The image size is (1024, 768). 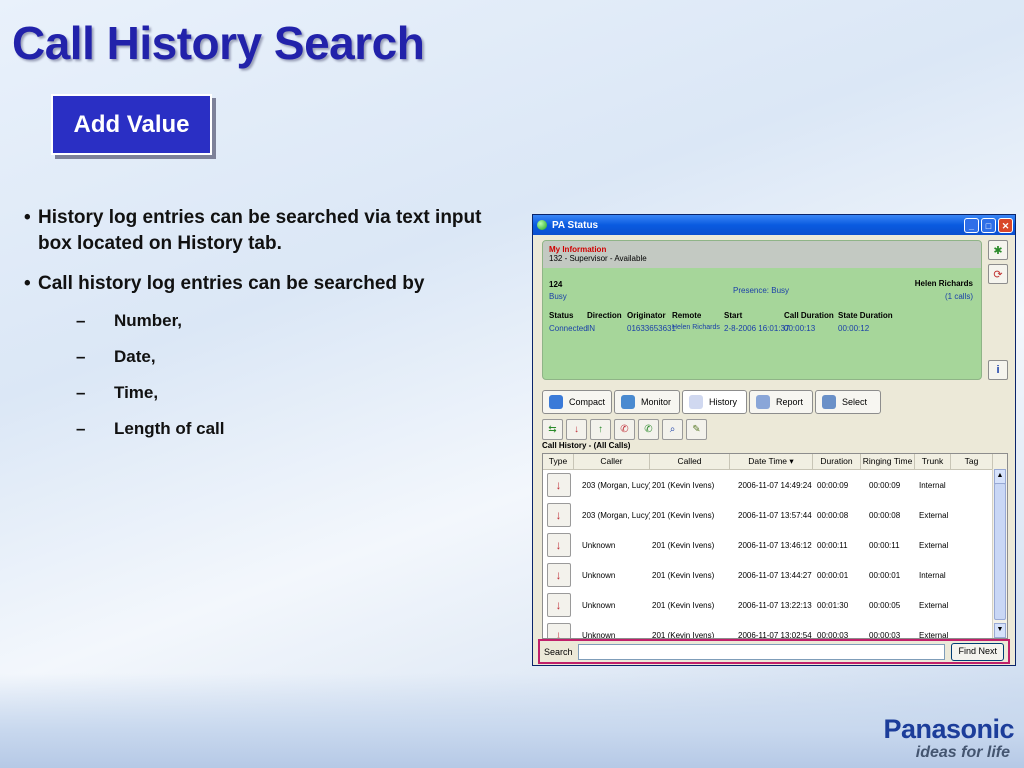 I want to click on info-subheading: 132 - Supervisor - Available, so click(x=598, y=258).